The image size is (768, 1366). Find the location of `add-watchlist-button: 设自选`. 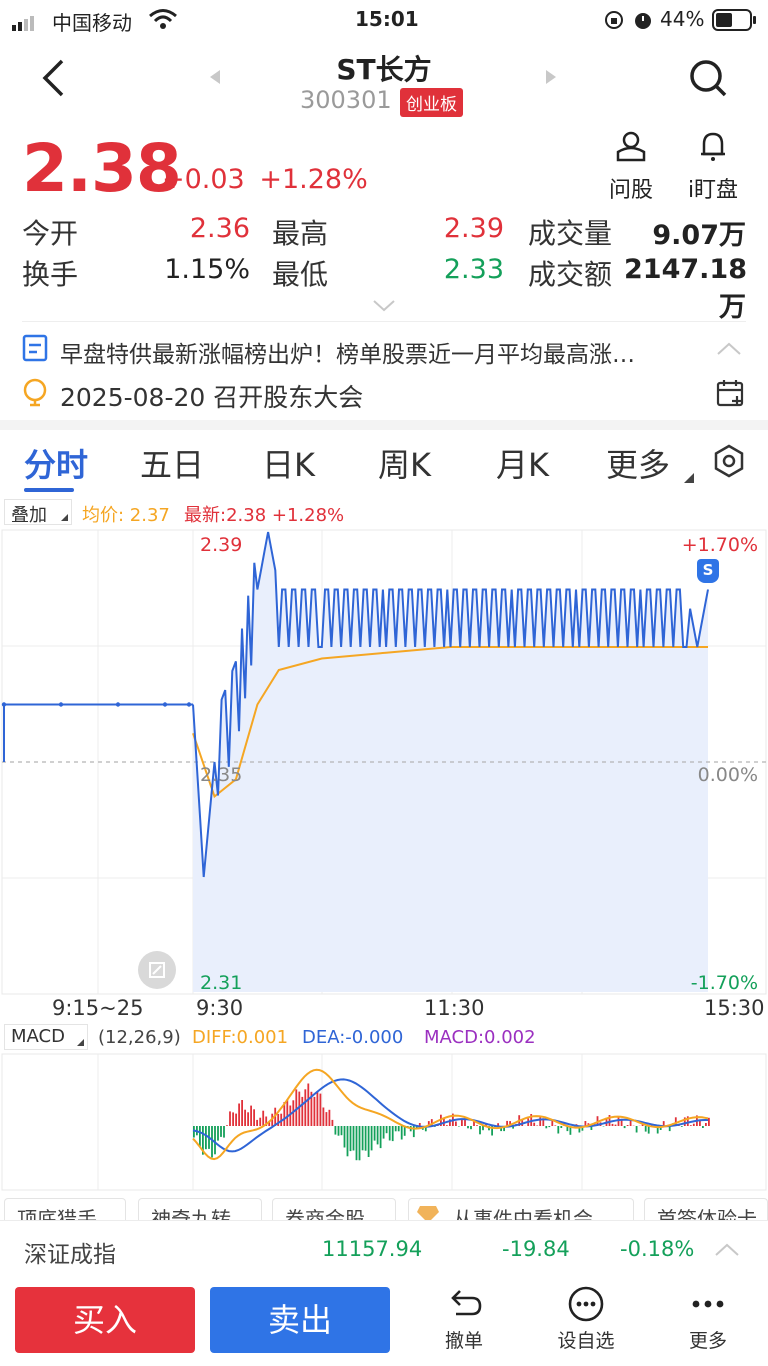

add-watchlist-button: 设自选 is located at coordinates (586, 1319).